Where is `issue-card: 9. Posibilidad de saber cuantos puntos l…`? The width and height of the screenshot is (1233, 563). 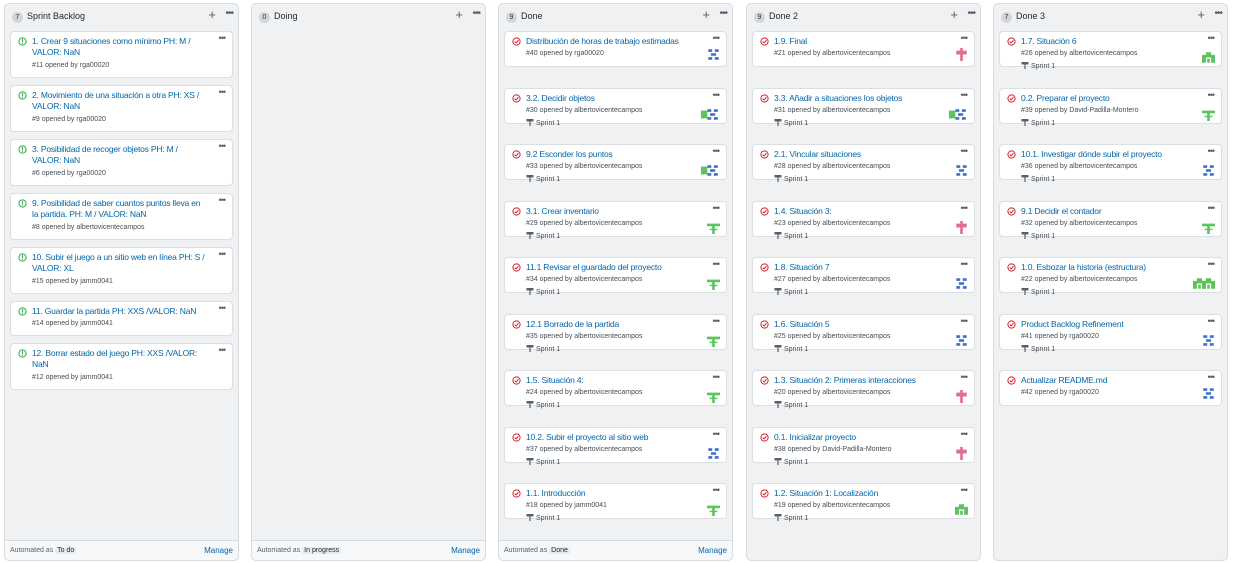
issue-card: 9. Posibilidad de saber cuantos puntos l… is located at coordinates (121, 216).